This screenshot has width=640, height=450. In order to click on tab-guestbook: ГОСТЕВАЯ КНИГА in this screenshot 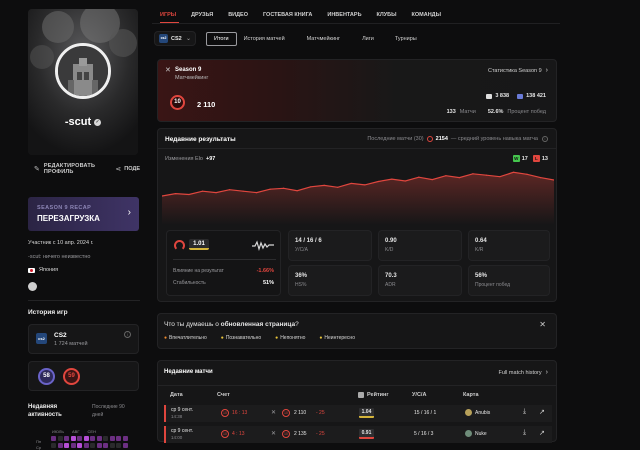, I will do `click(287, 15)`.